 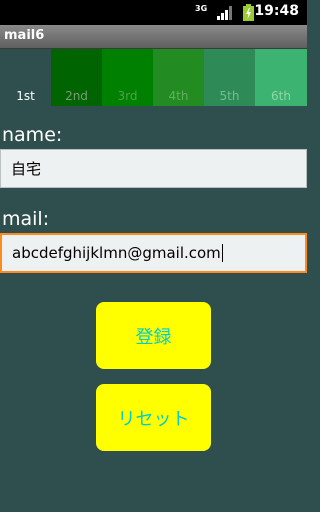 What do you see at coordinates (76, 77) in the screenshot?
I see `tab-2nd: 2nd` at bounding box center [76, 77].